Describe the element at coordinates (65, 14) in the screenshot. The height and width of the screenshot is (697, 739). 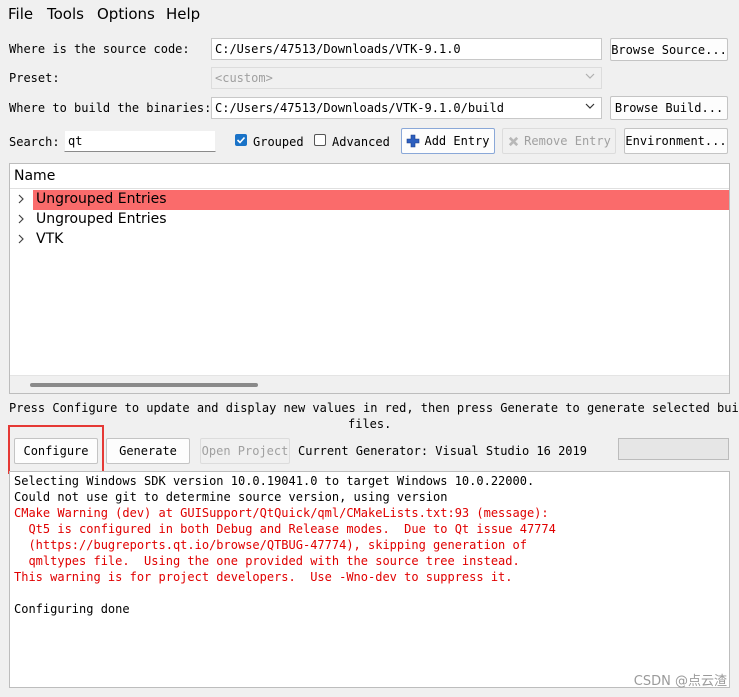
I see `menu-tools: Tools` at that location.